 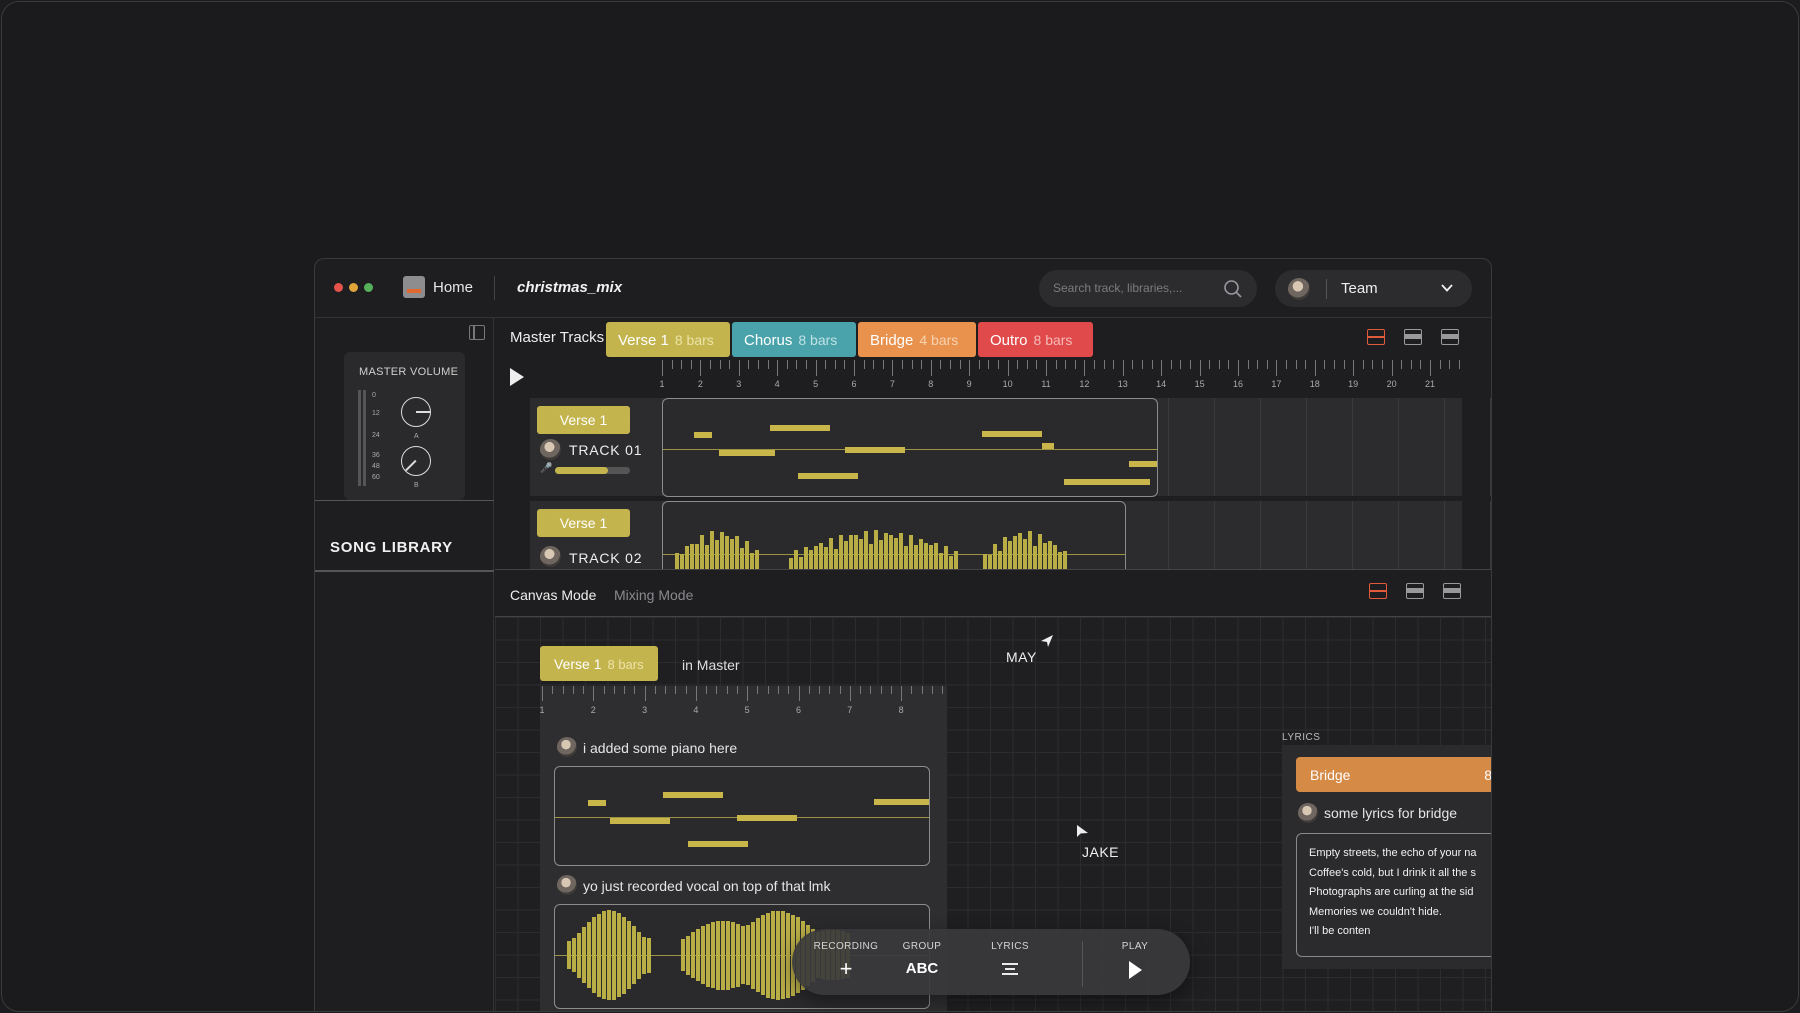 What do you see at coordinates (376, 413) in the screenshot?
I see `scale-label: 12` at bounding box center [376, 413].